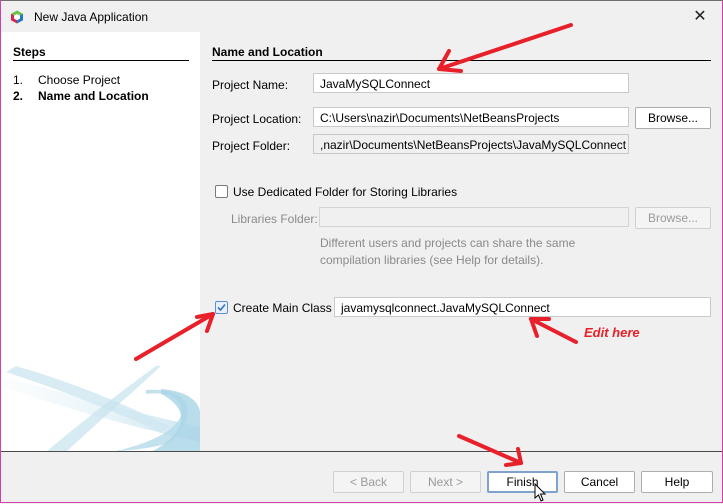  I want to click on project-location-label: Project Location:, so click(257, 119).